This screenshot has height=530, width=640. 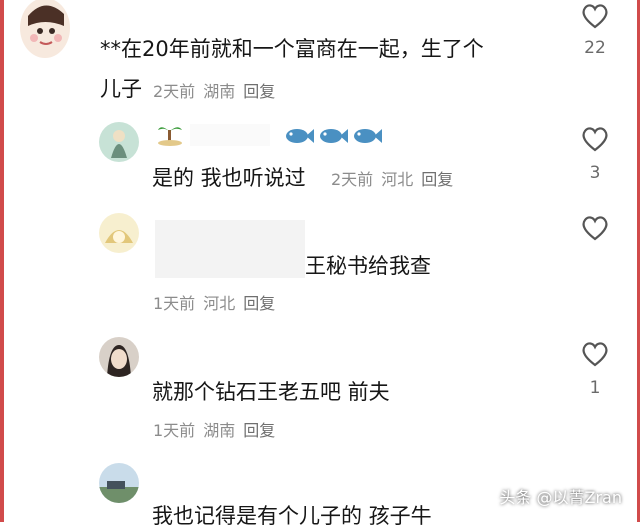 I want to click on frame-border-left, so click(x=2, y=261).